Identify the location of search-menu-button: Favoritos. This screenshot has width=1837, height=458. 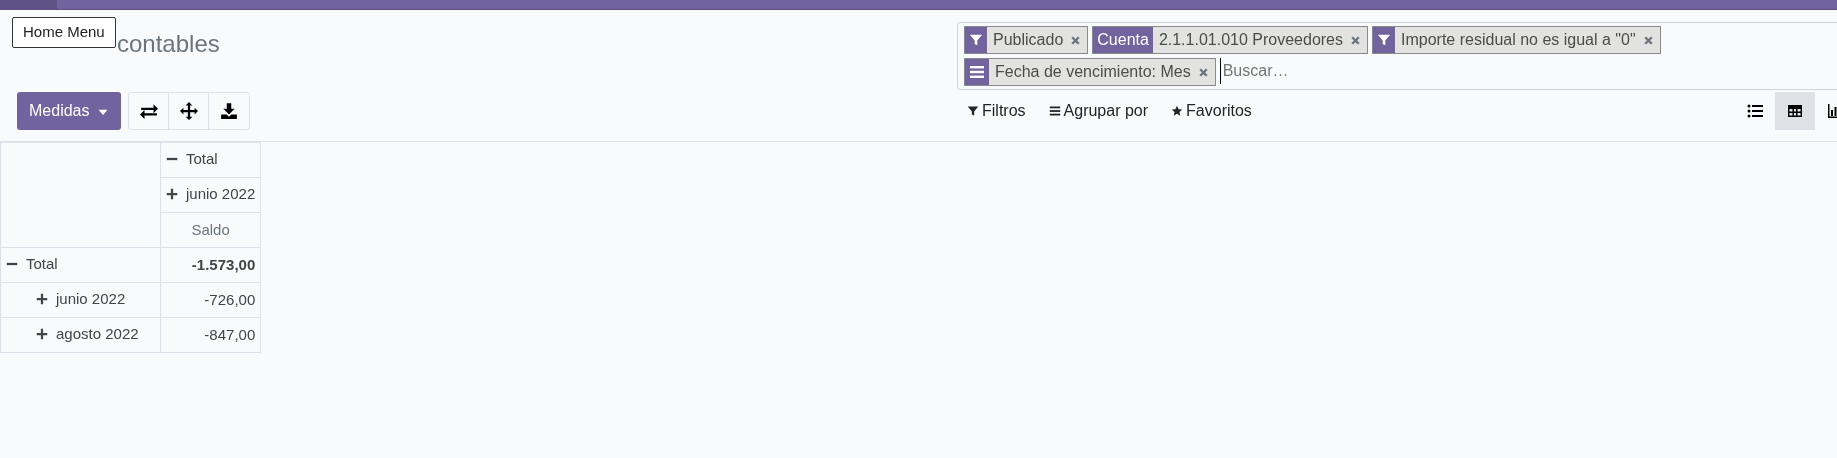
(1211, 111).